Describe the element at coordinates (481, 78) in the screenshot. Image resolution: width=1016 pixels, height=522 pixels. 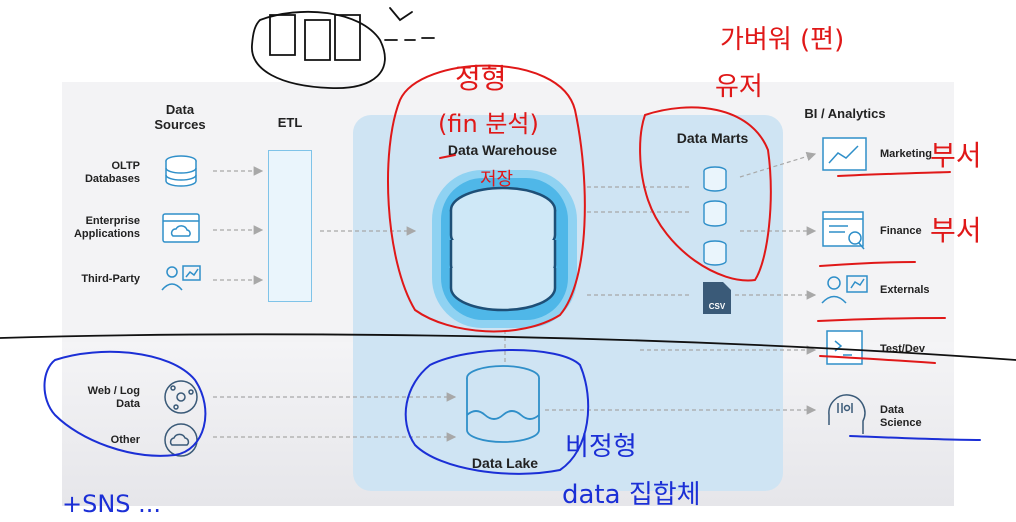
I see `annotation-structured: 정형` at that location.